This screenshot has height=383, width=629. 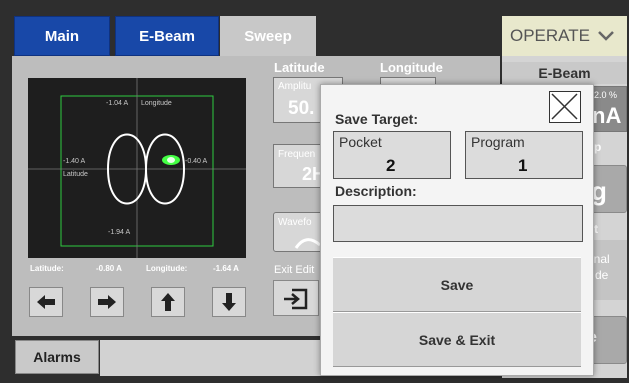 What do you see at coordinates (167, 268) in the screenshot?
I see `longitude-readout-label: Longitude:` at bounding box center [167, 268].